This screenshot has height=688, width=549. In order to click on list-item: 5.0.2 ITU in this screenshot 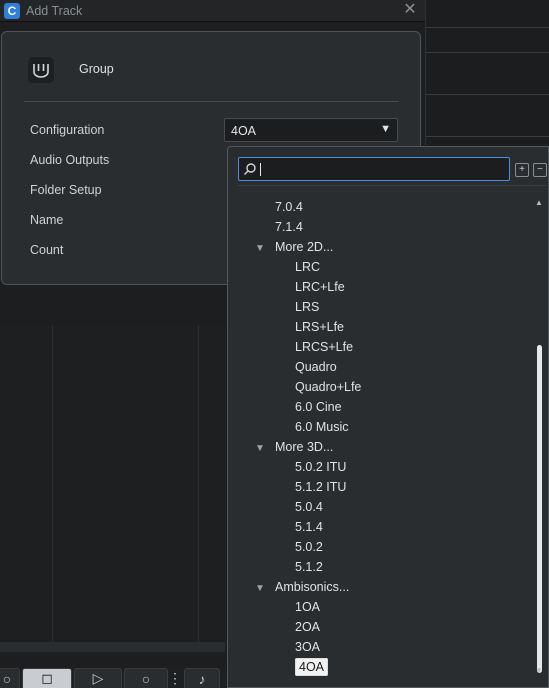, I will do `click(320, 467)`.